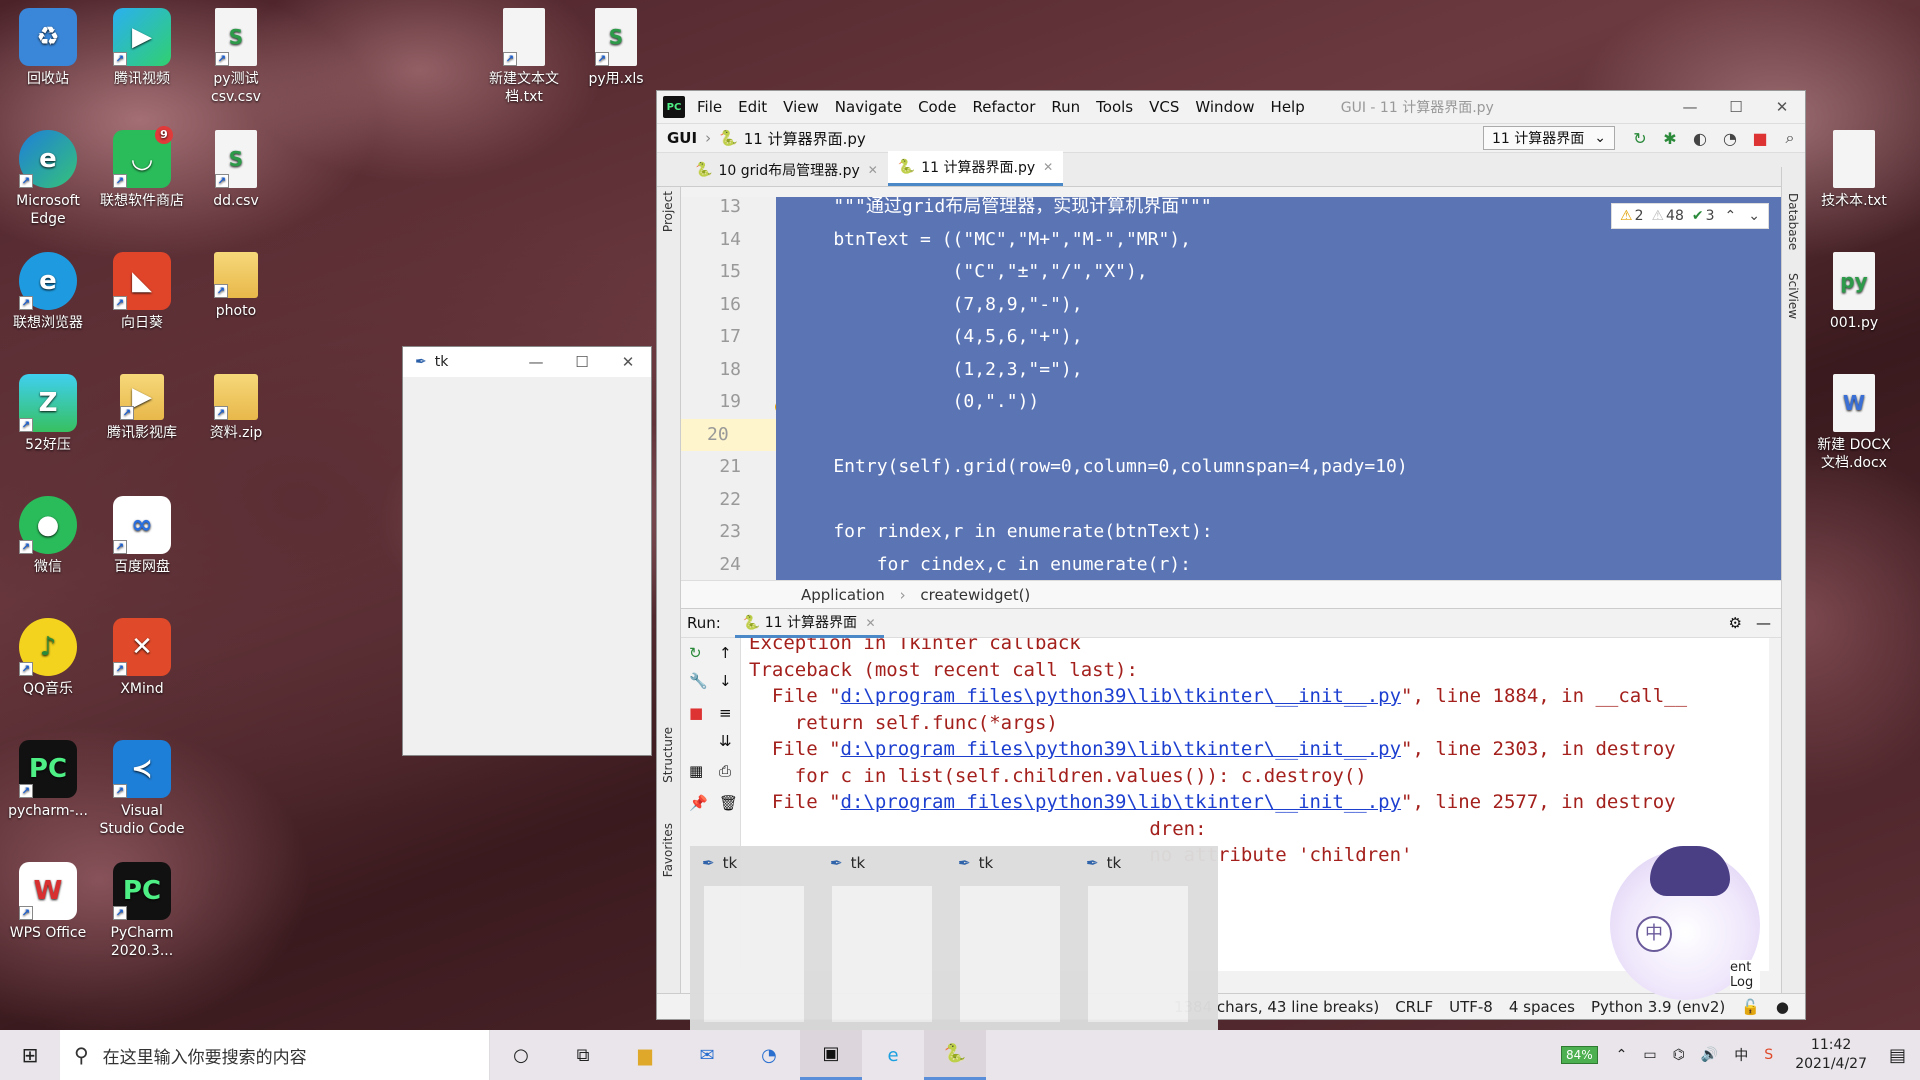 The image size is (1920, 1080). I want to click on menu-help: Help, so click(1288, 107).